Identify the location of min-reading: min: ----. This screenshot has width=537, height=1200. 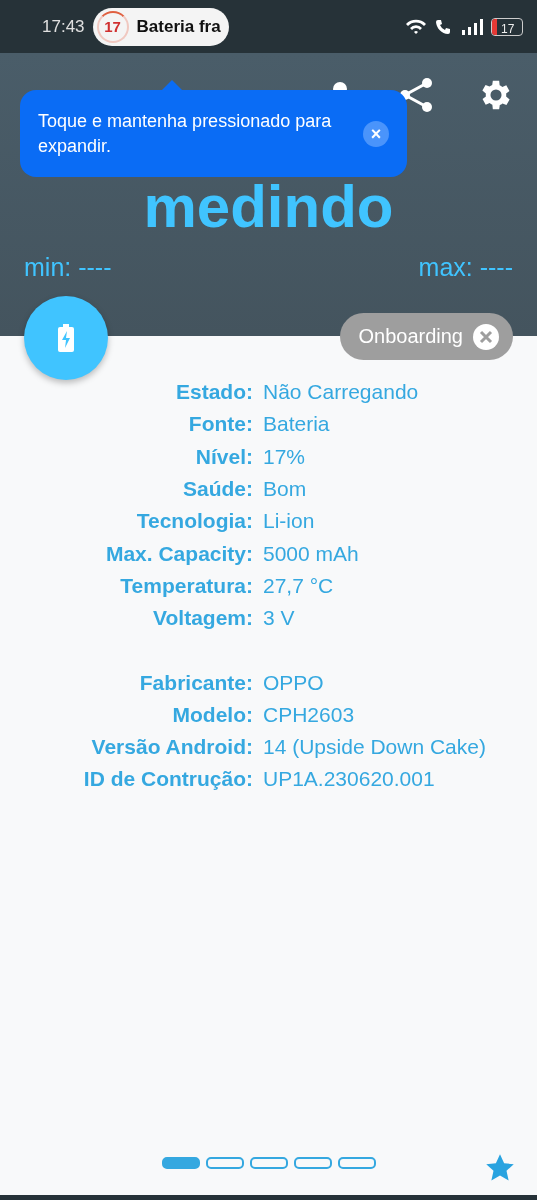
(68, 267).